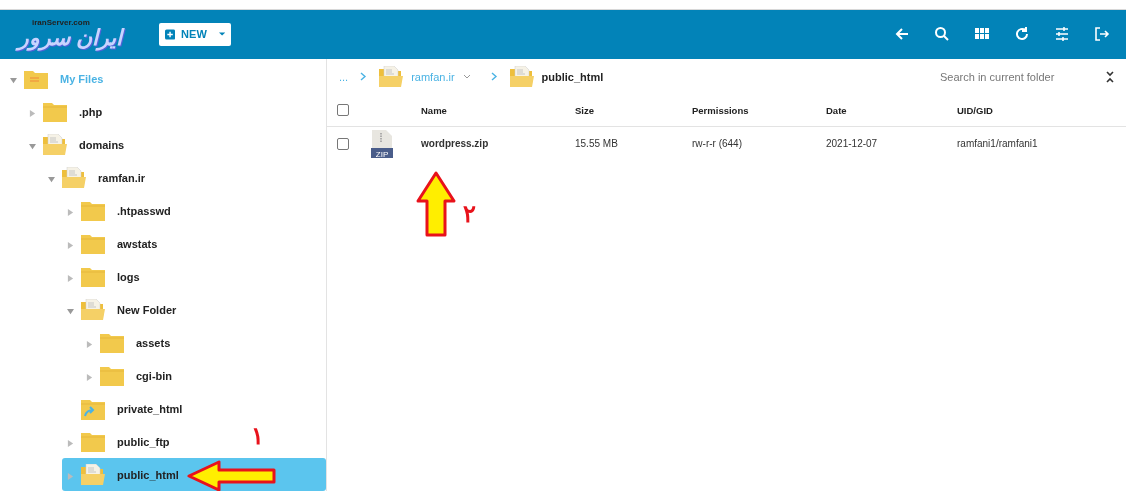  Describe the element at coordinates (1041, 110) in the screenshot. I see `column-header: UID/GID` at that location.